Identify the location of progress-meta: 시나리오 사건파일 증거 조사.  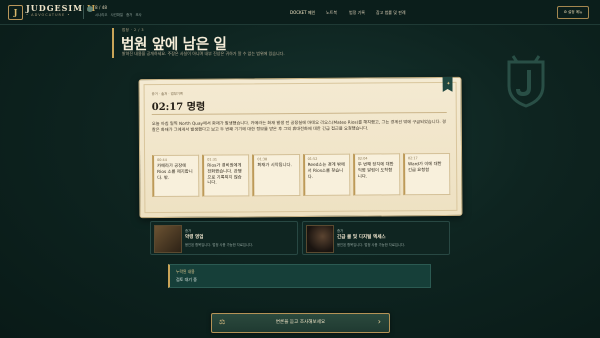
(118, 14).